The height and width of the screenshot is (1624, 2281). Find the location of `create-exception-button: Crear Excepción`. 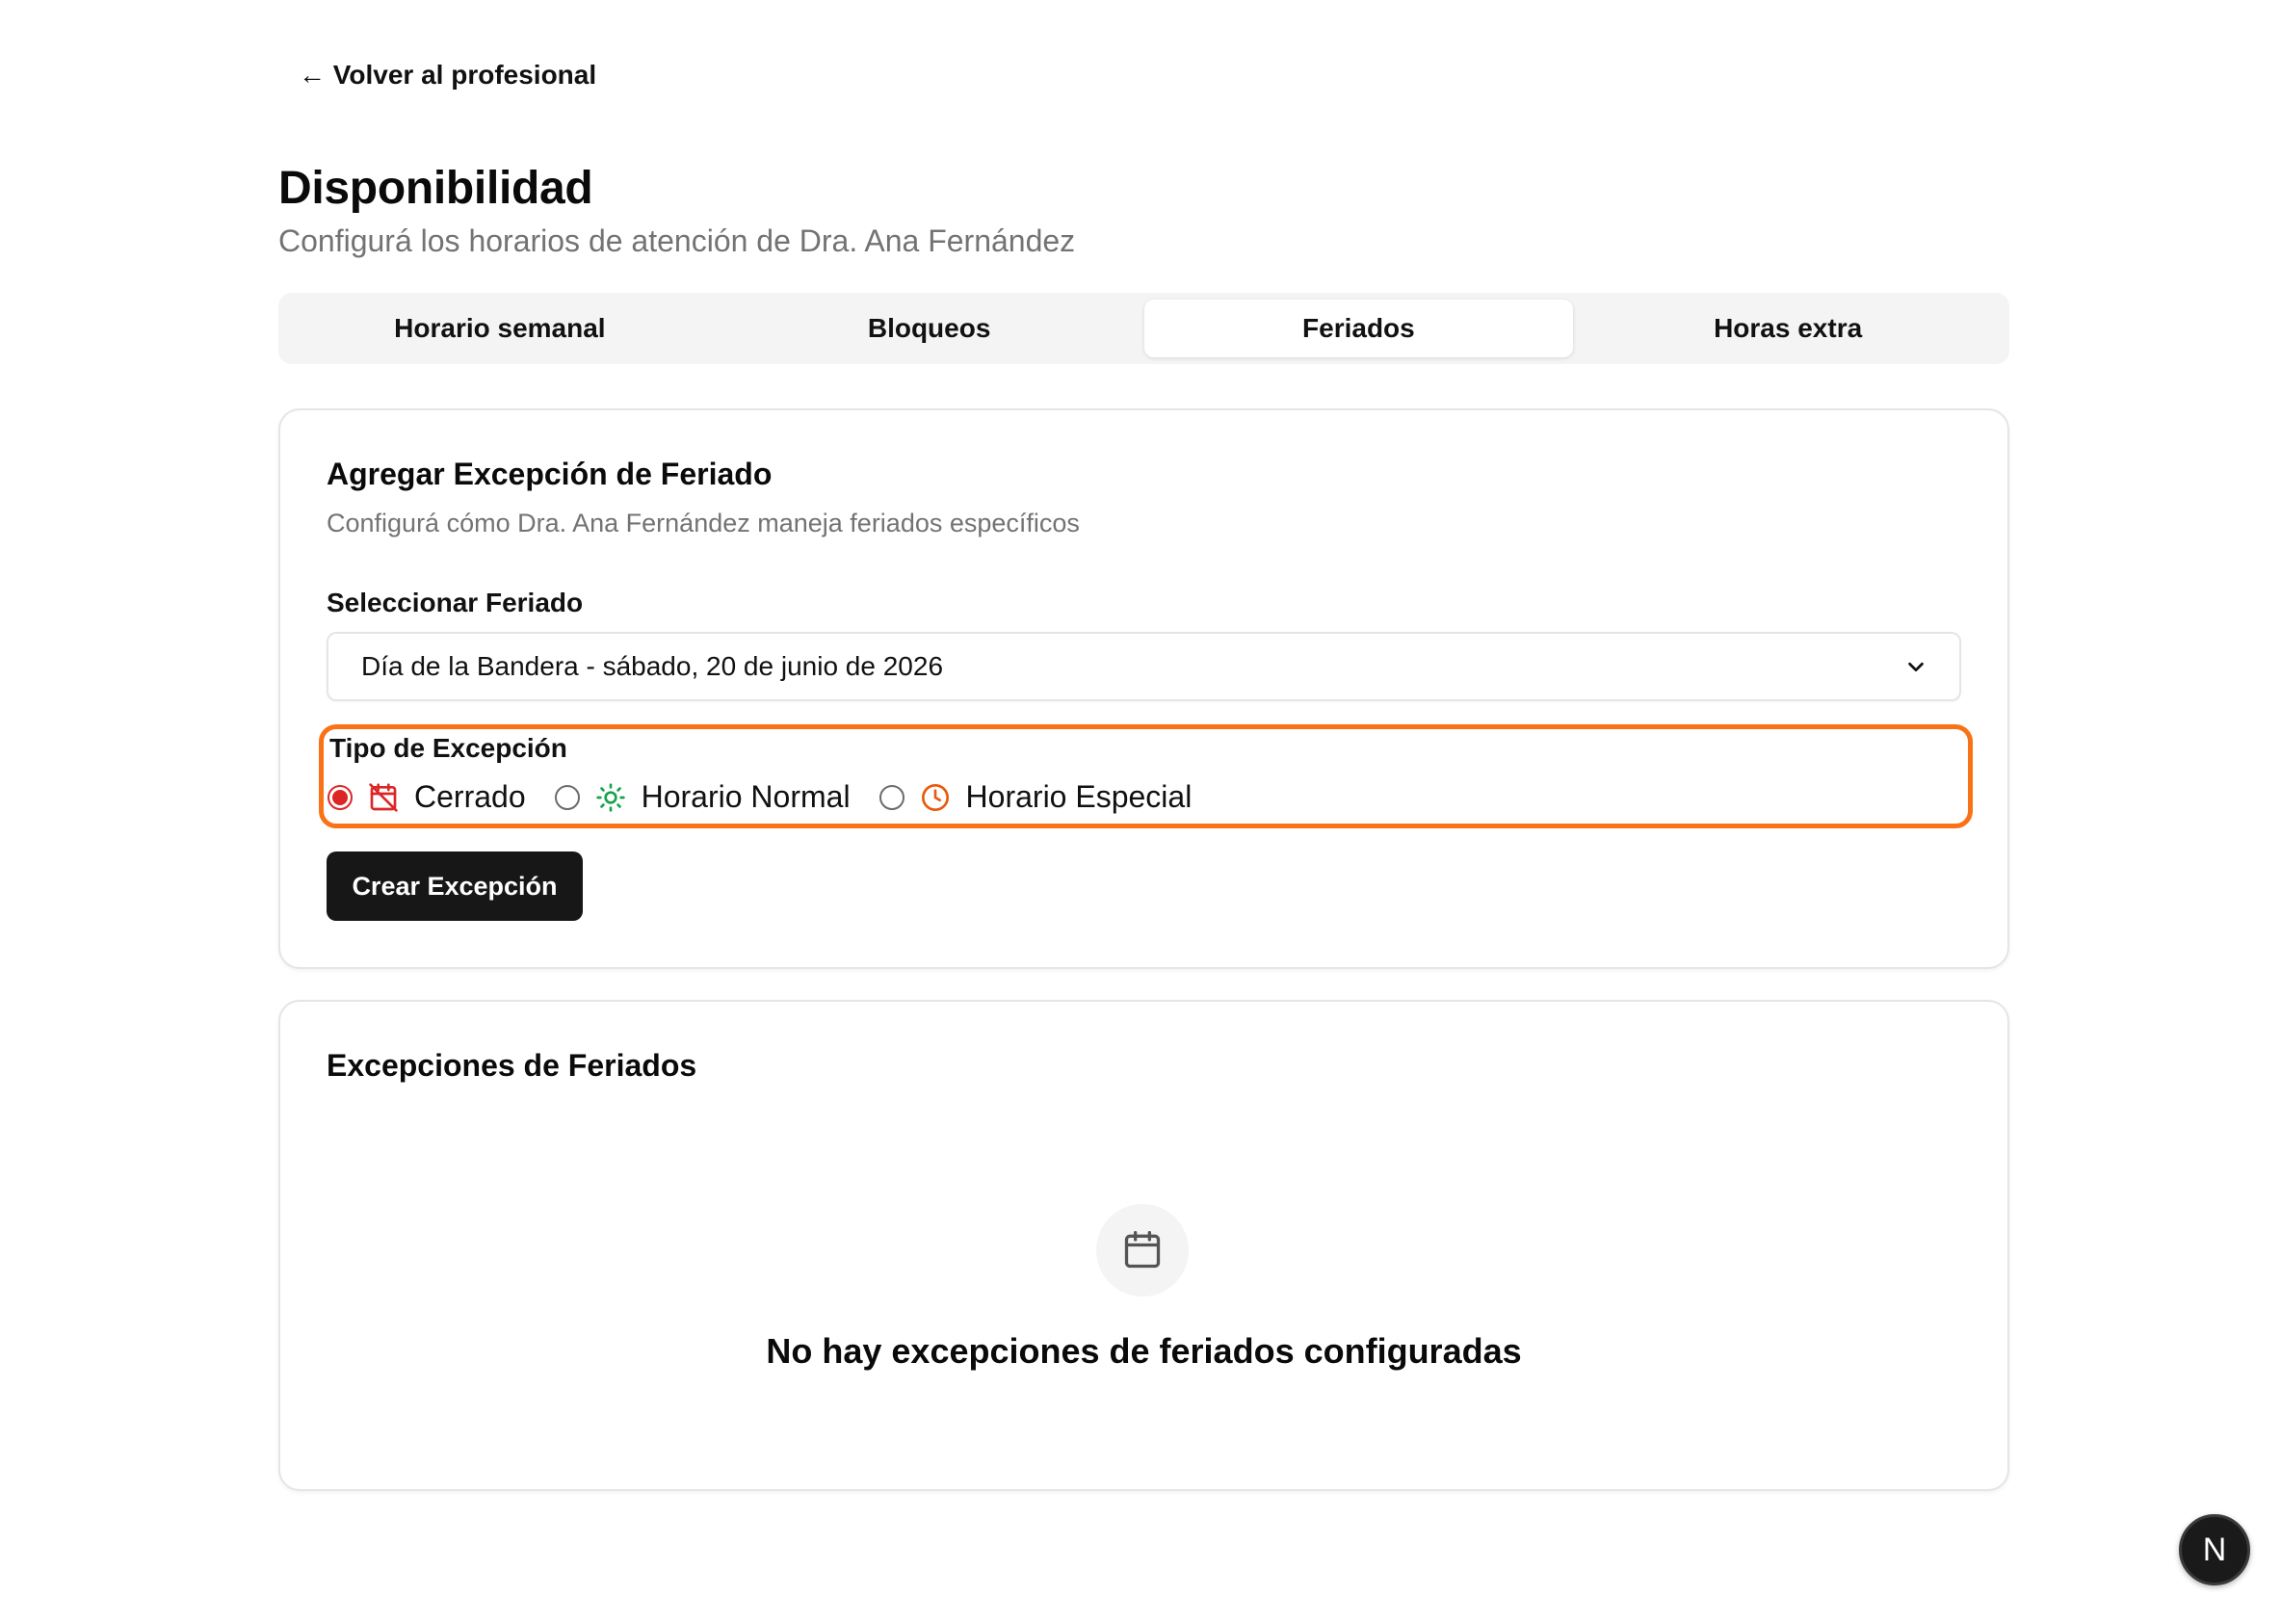

create-exception-button: Crear Excepción is located at coordinates (455, 886).